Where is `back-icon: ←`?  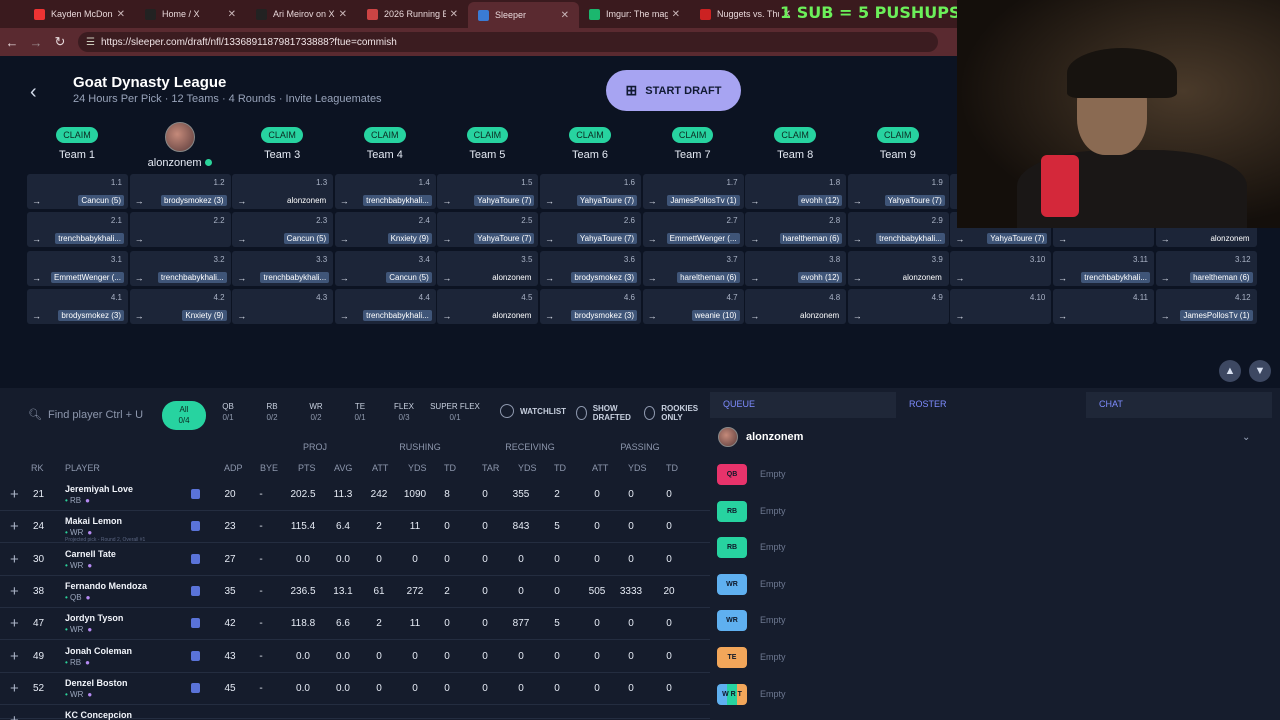
back-icon: ← is located at coordinates (12, 42).